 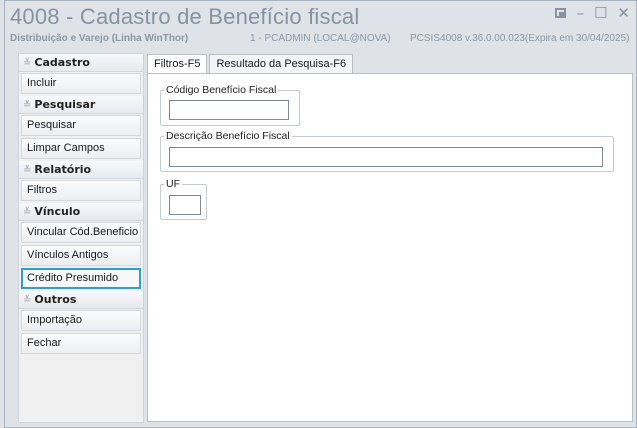 I want to click on restore-icon, so click(x=561, y=13).